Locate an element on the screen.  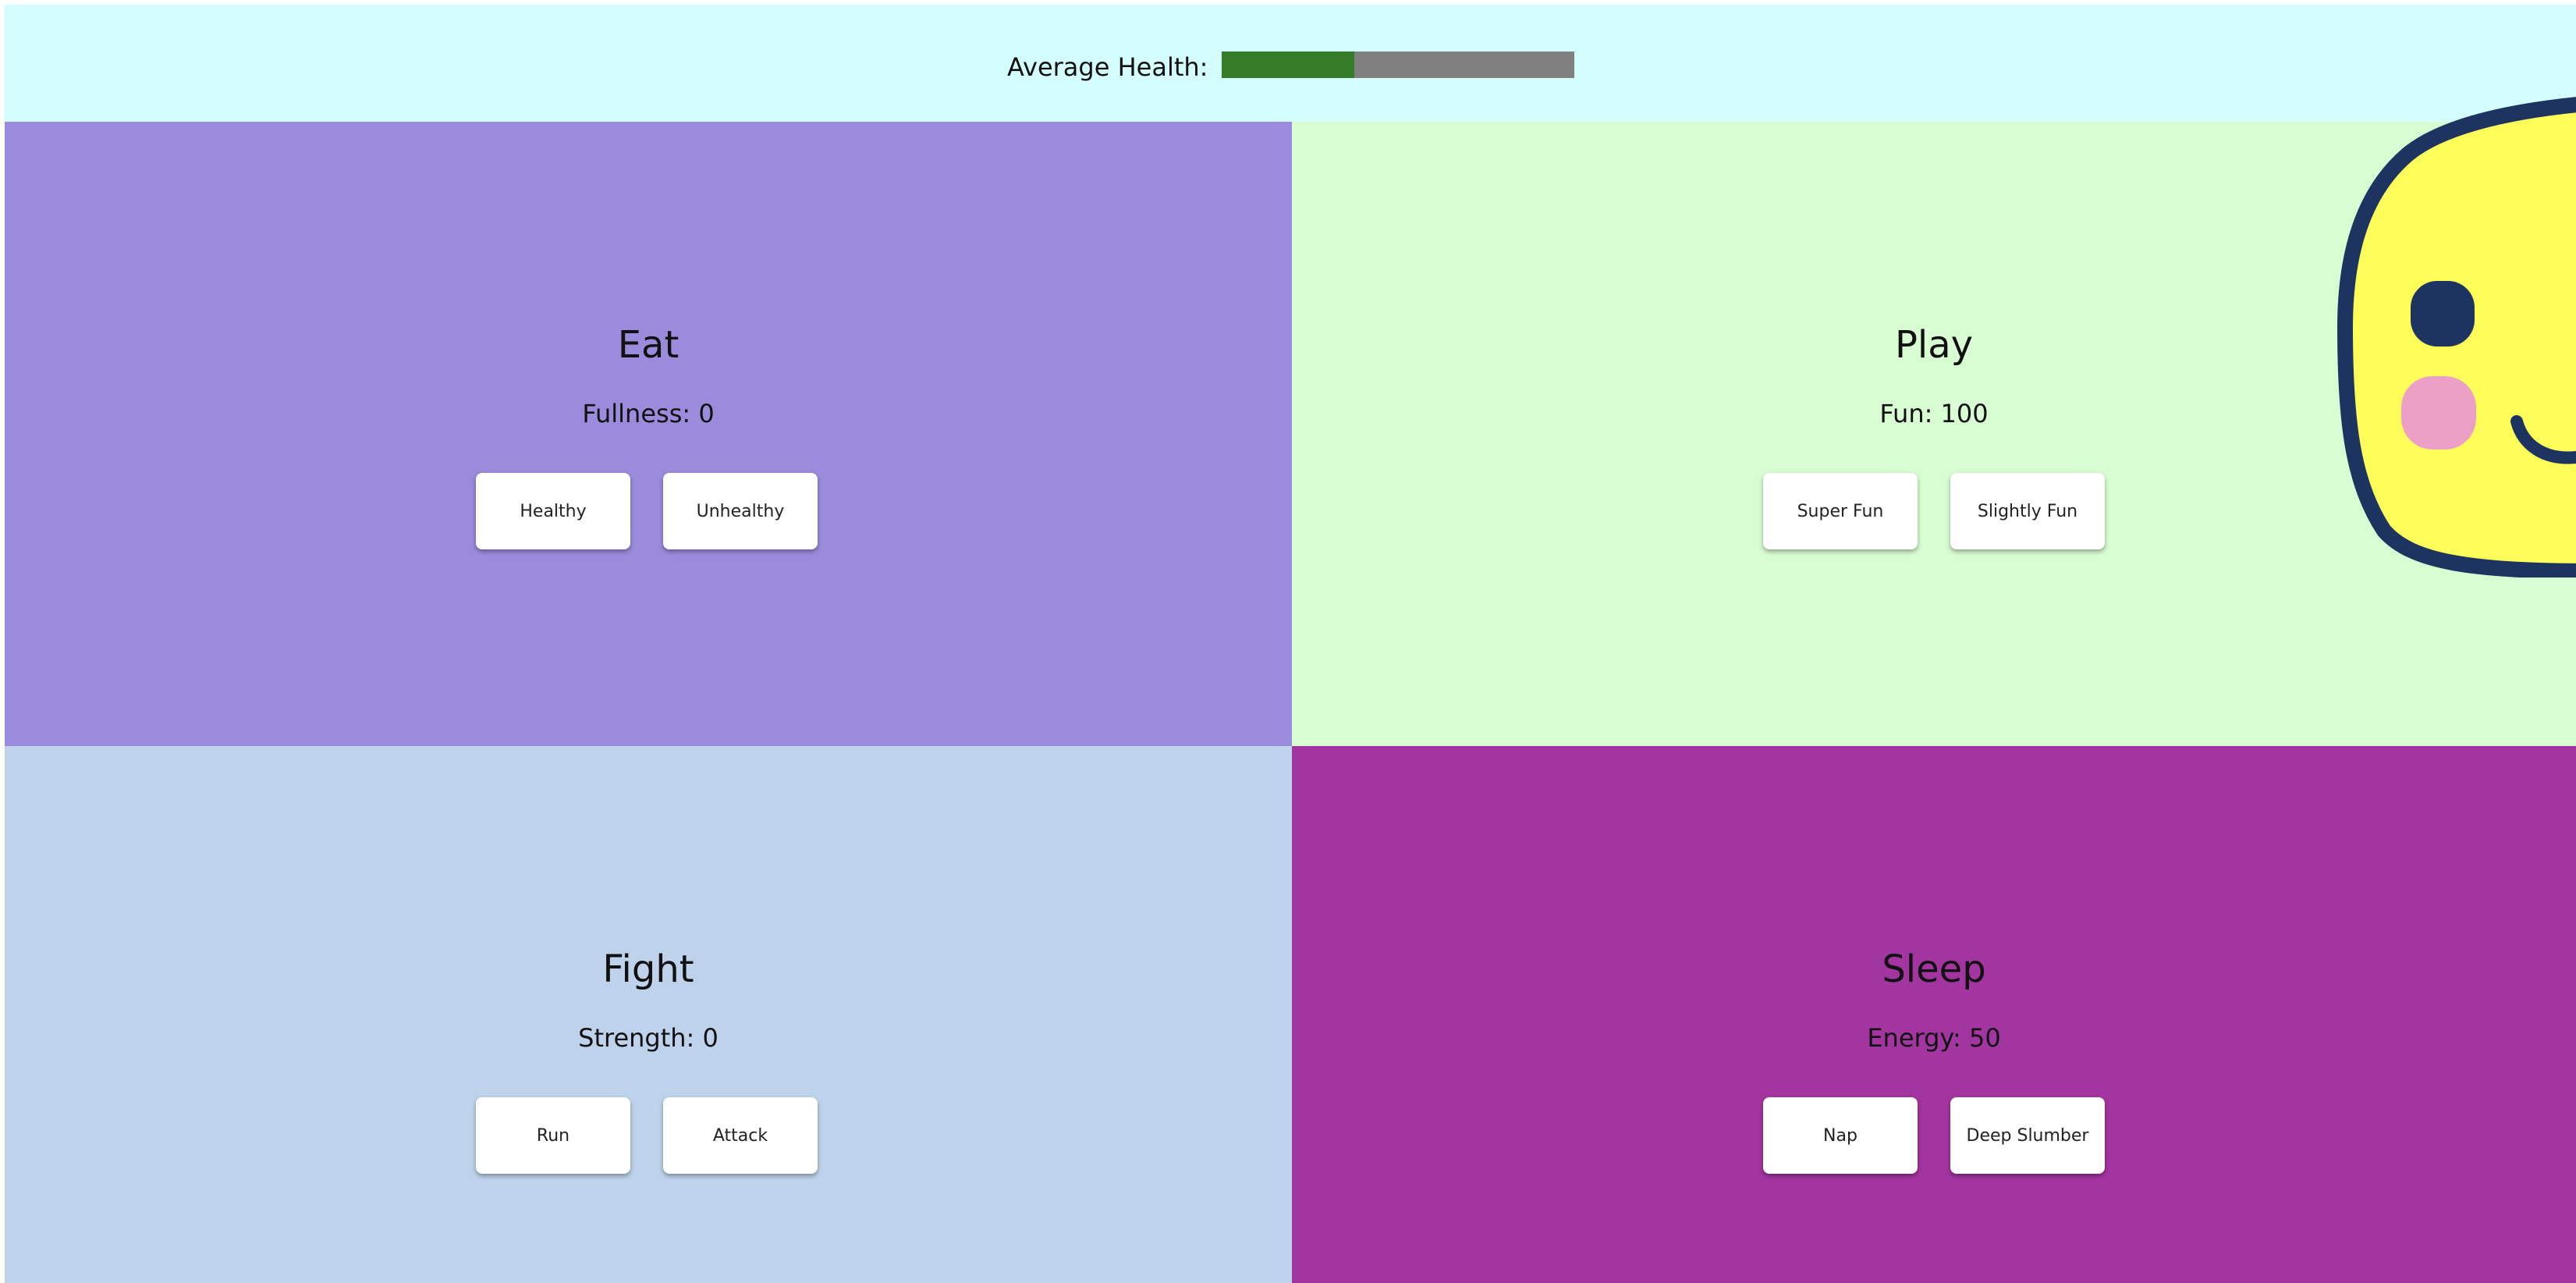
deep-slumber-button: Deep Slumber is located at coordinates (2027, 1135).